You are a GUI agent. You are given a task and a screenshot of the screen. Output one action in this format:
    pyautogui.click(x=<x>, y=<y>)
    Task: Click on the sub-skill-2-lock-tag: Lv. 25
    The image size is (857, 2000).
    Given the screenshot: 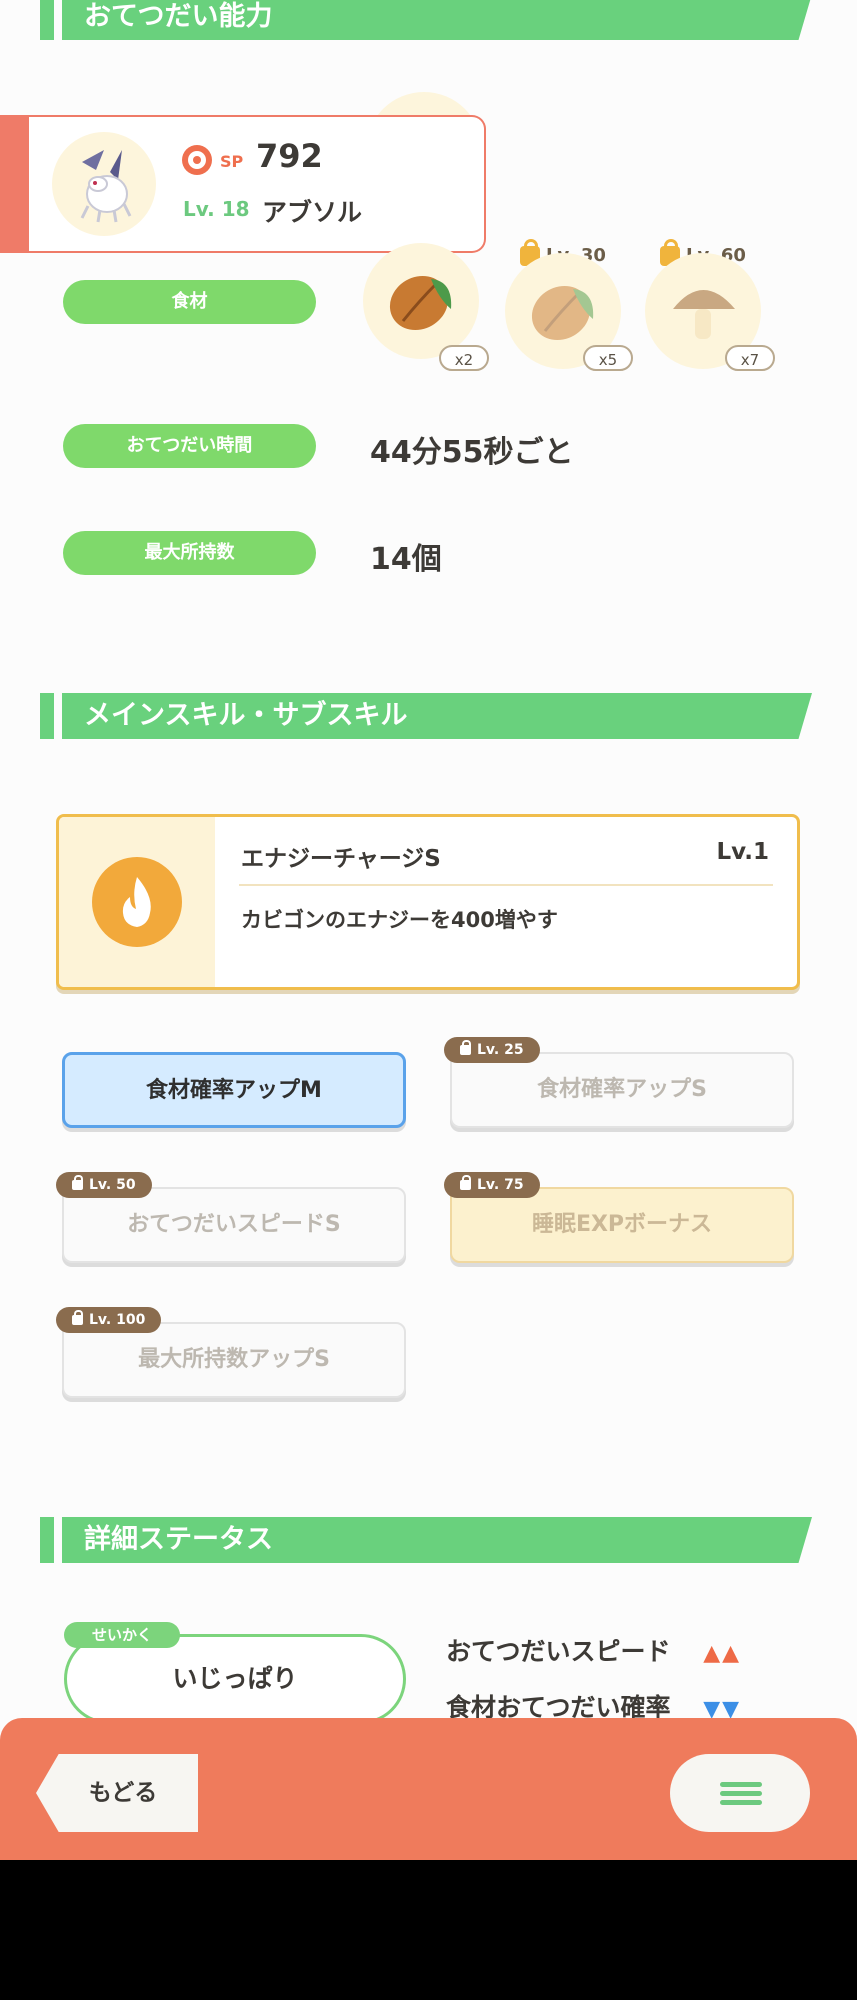 What is the action you would take?
    pyautogui.click(x=492, y=1050)
    